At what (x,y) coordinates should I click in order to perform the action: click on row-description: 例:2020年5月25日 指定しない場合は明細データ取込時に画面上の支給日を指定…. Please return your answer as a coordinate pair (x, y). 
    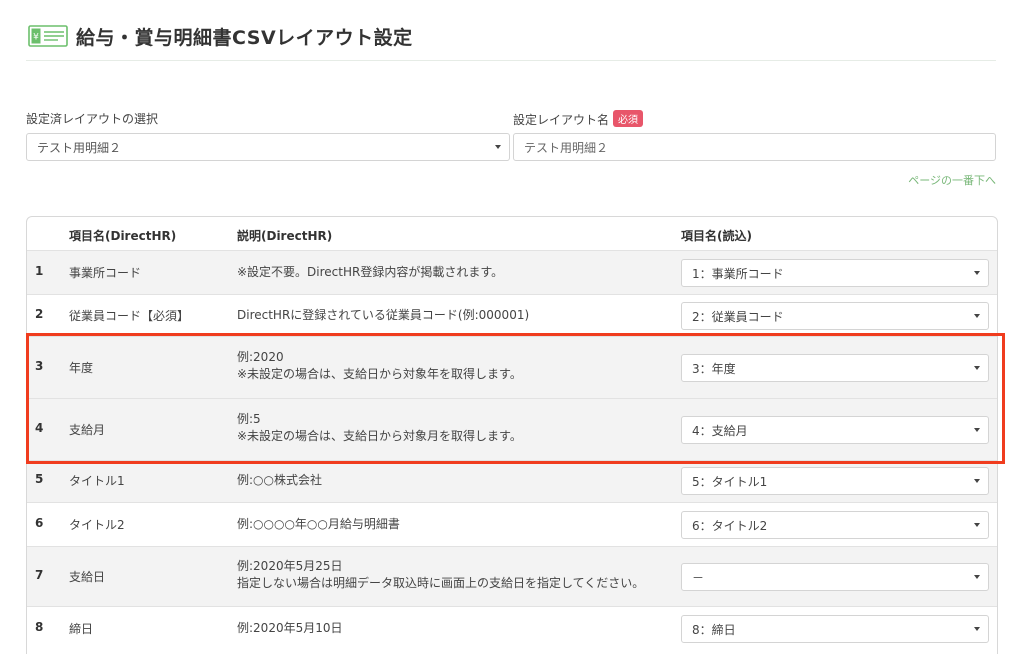
    Looking at the image, I should click on (440, 575).